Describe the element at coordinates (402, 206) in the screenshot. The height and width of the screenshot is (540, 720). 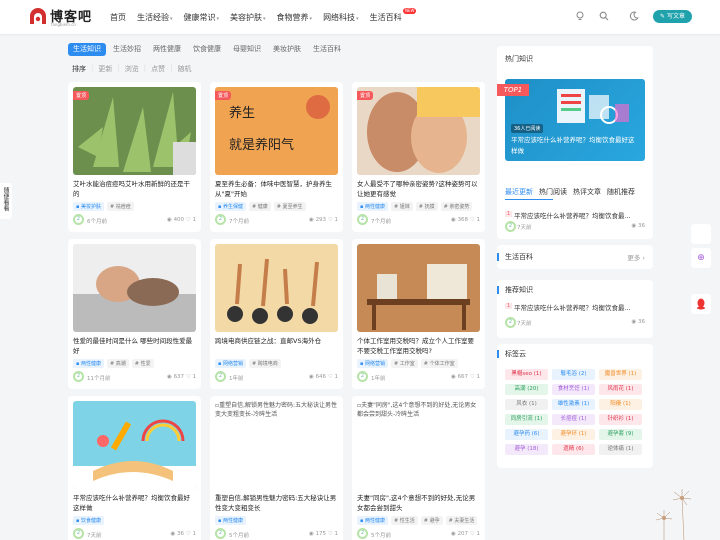
I see `post-tag: # 姐妹` at that location.